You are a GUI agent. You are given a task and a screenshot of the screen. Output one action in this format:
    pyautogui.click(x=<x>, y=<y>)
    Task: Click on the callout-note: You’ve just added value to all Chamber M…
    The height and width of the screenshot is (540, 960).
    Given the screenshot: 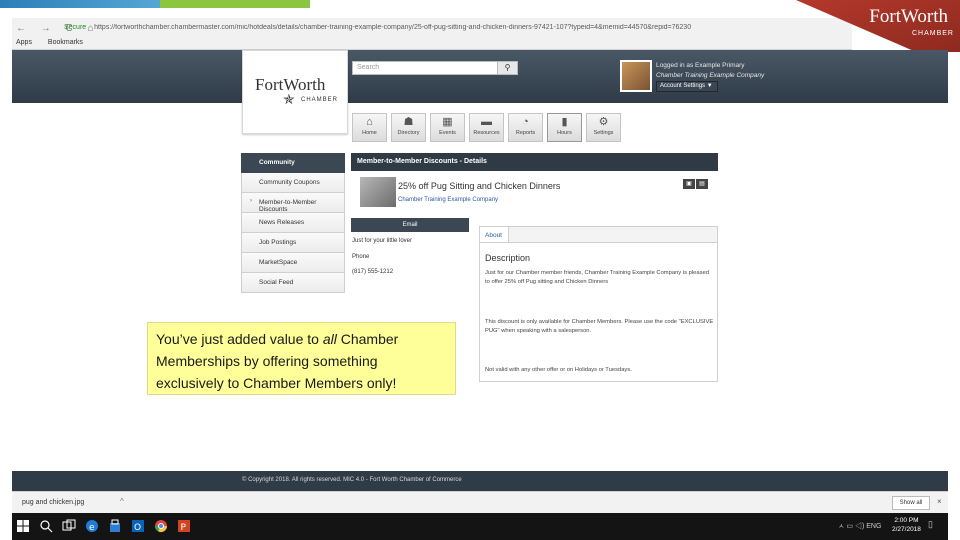 What is the action you would take?
    pyautogui.click(x=301, y=358)
    